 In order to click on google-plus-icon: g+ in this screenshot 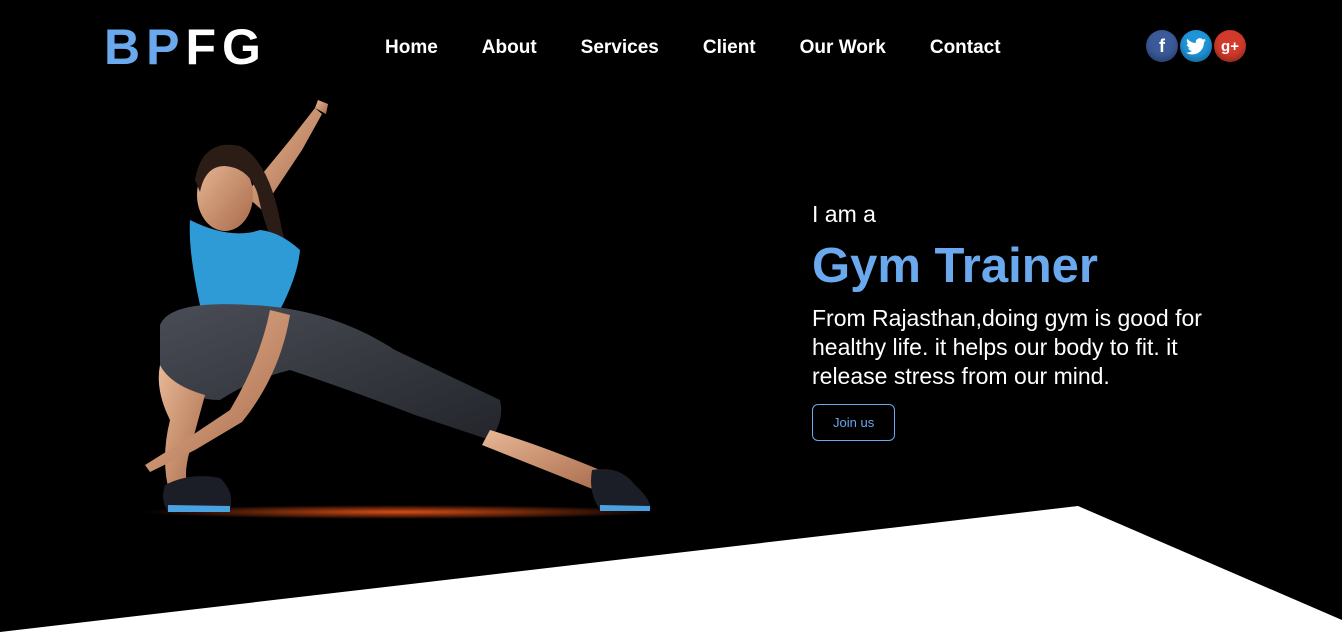, I will do `click(1230, 46)`.